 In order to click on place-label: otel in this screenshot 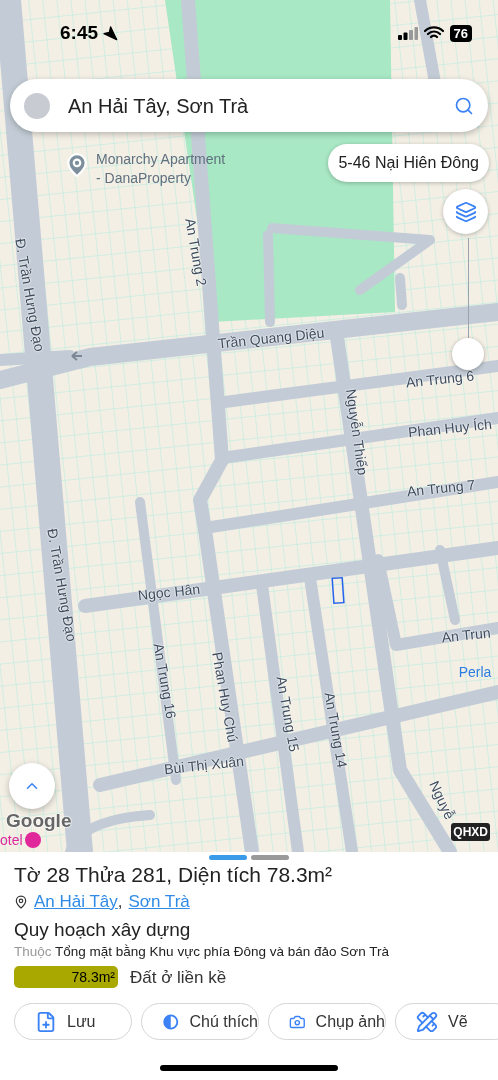, I will do `click(11, 840)`.